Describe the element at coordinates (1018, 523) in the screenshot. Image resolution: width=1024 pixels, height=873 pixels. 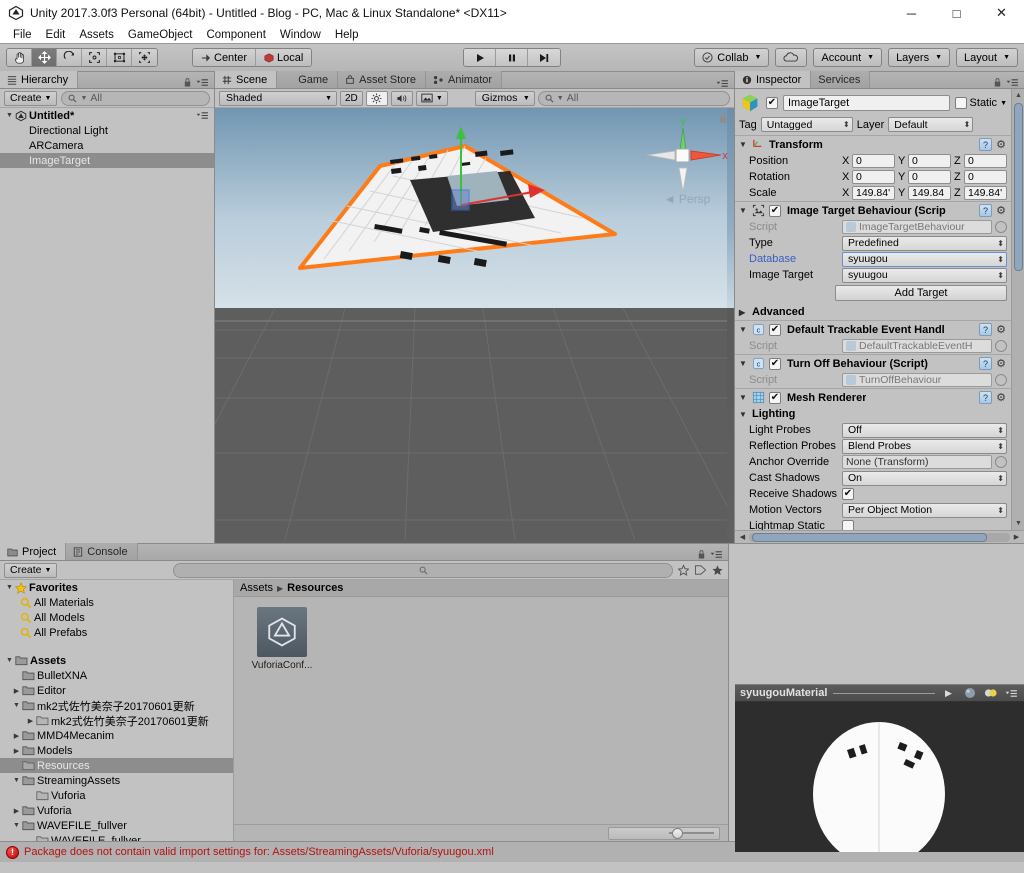
I see `scroll-down-arrow-icon: ▼` at that location.